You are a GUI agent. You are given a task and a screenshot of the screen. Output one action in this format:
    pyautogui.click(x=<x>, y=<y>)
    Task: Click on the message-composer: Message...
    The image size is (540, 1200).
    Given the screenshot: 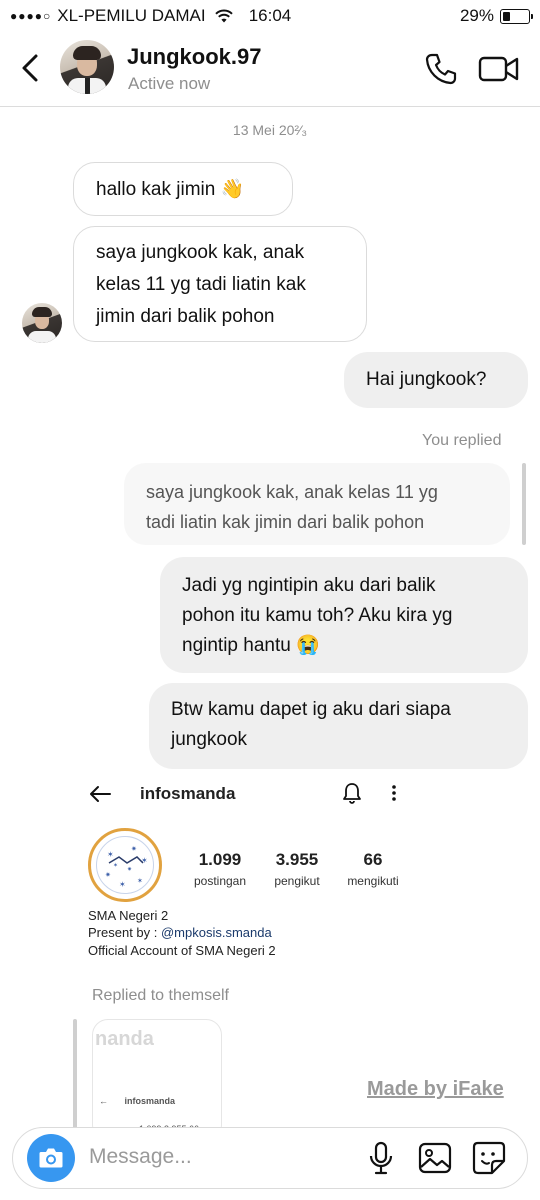 What is the action you would take?
    pyautogui.click(x=270, y=1158)
    